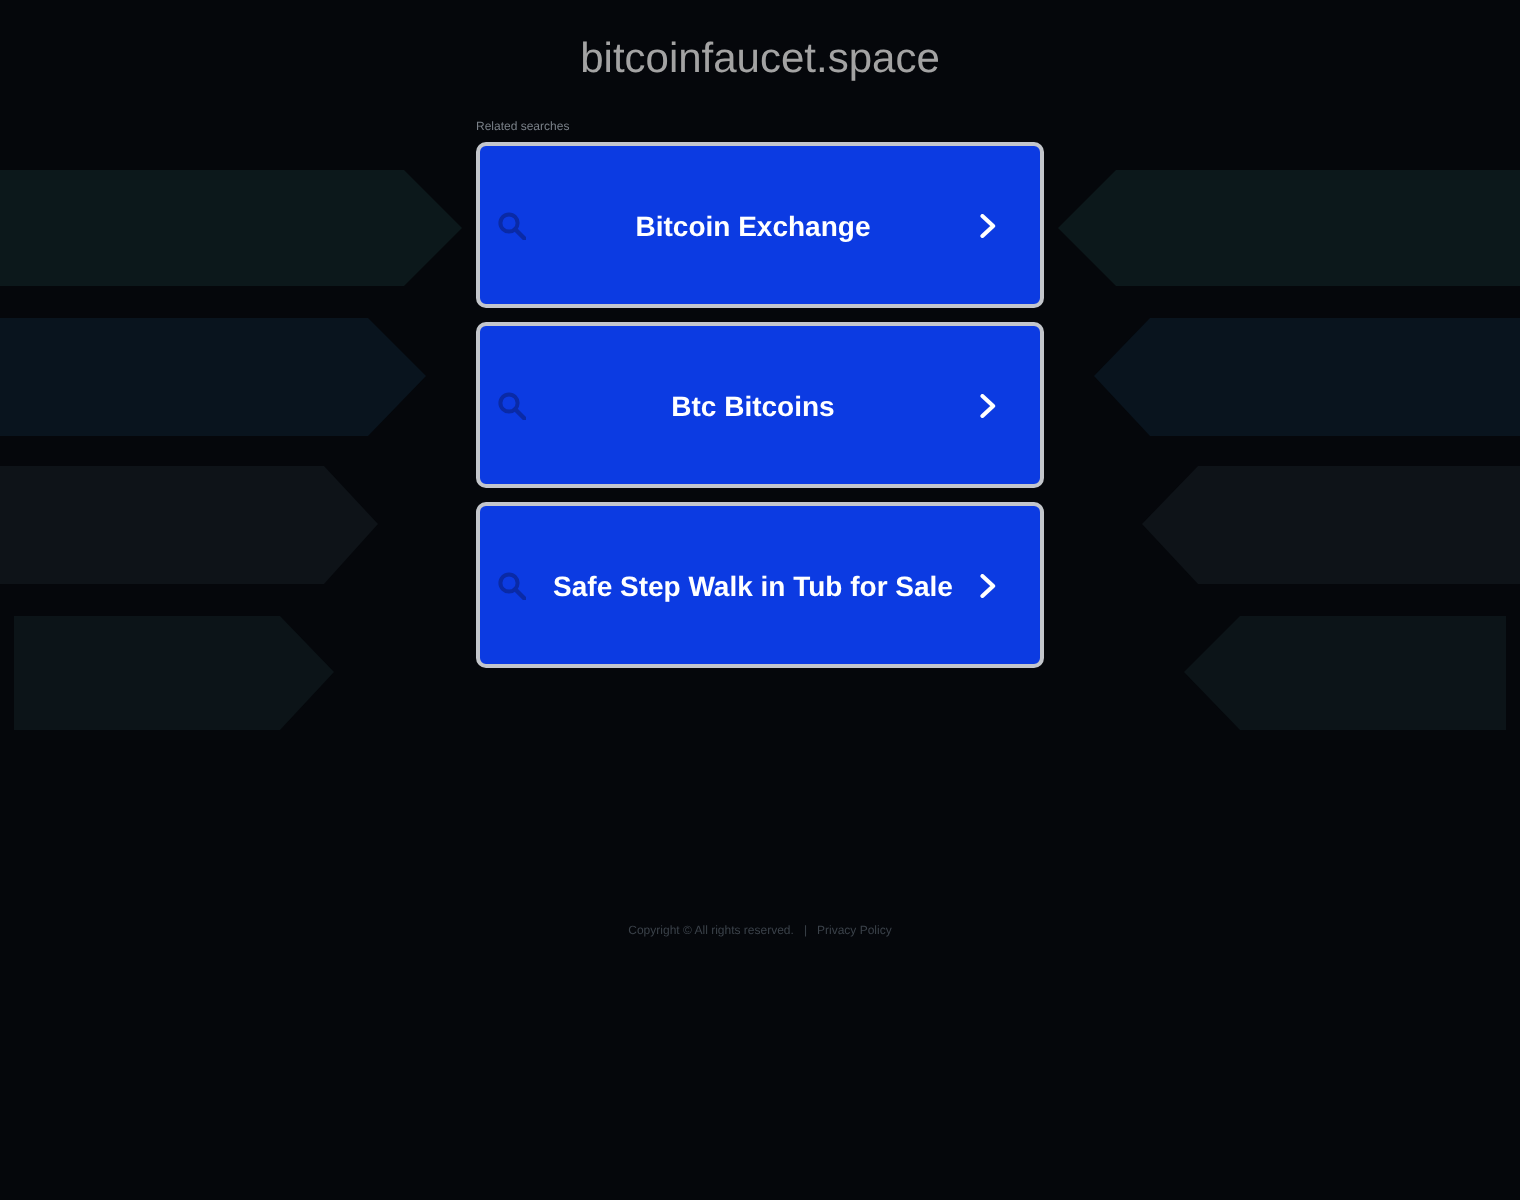 The width and height of the screenshot is (1520, 1200). Describe the element at coordinates (760, 405) in the screenshot. I see `search-result-button: Btc Bitcoins` at that location.